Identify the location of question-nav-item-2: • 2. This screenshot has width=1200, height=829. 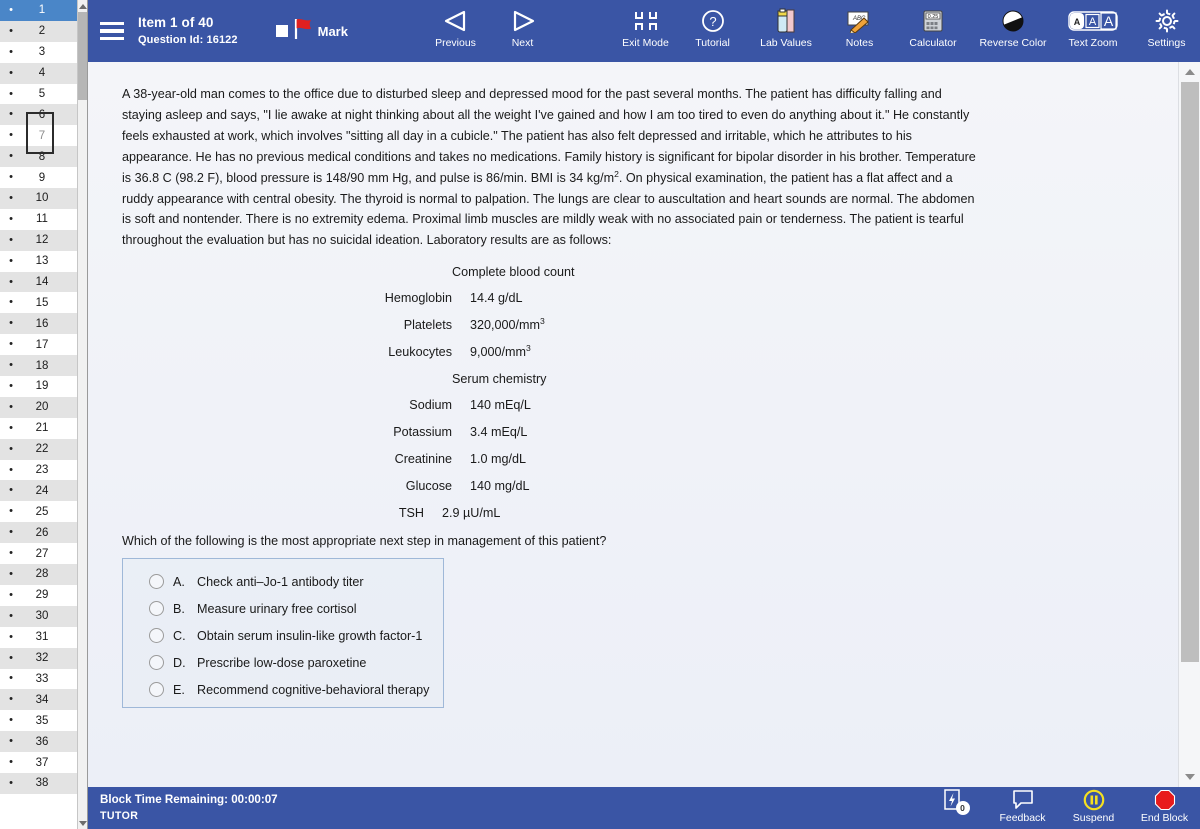
(39, 31).